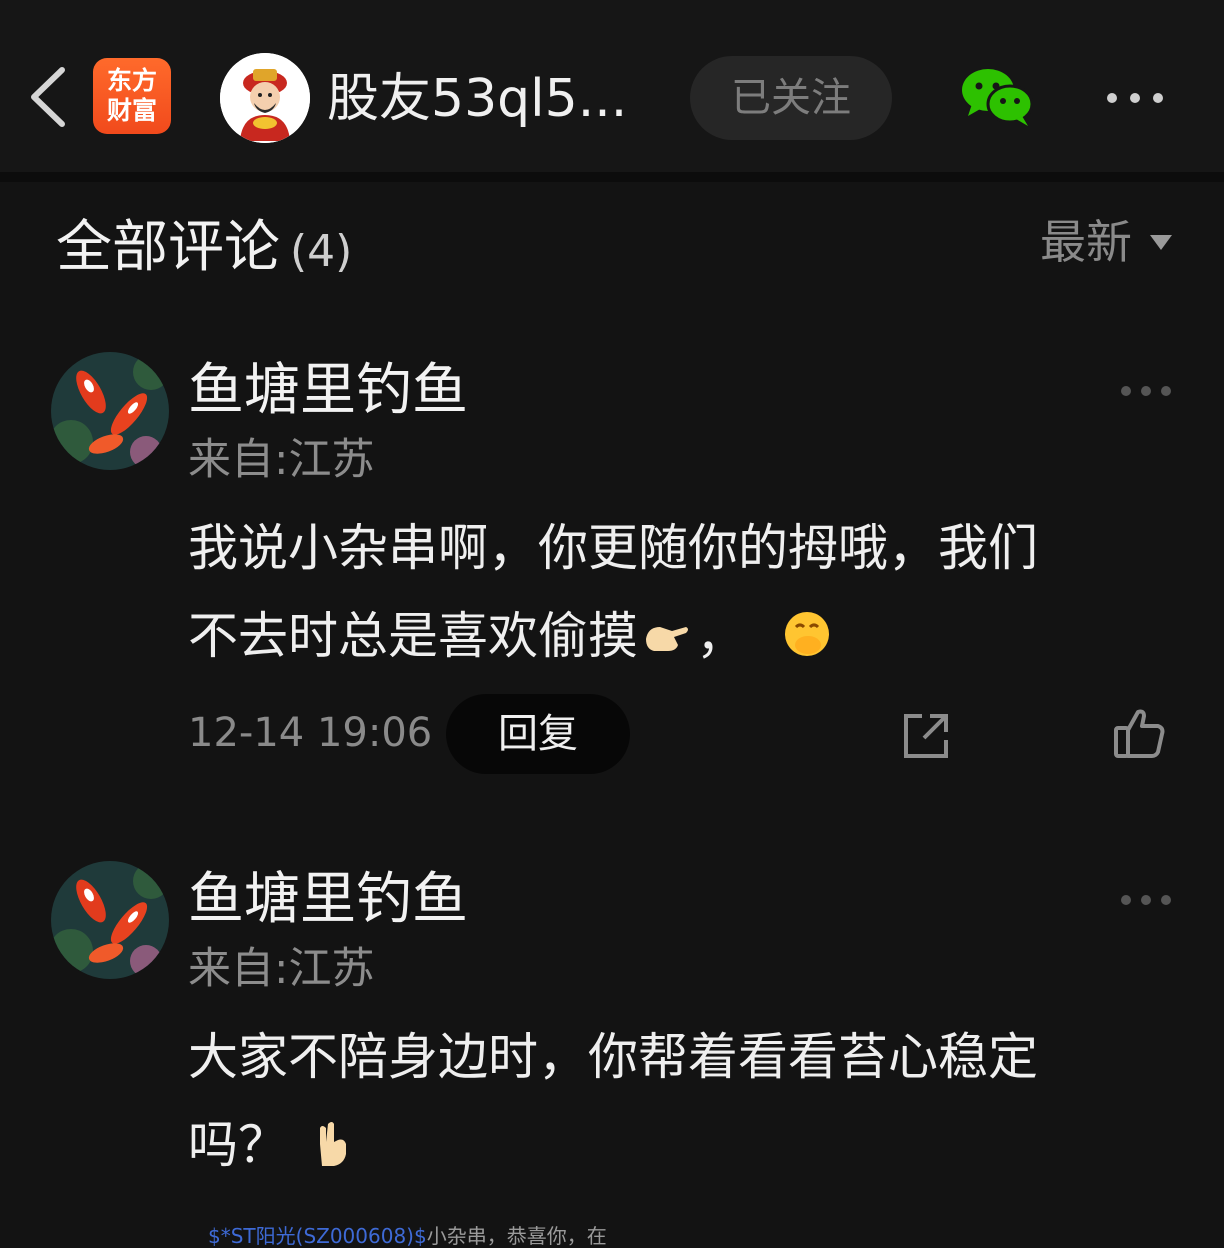 This screenshot has height=1248, width=1224. I want to click on sort-label: 最新, so click(1086, 242).